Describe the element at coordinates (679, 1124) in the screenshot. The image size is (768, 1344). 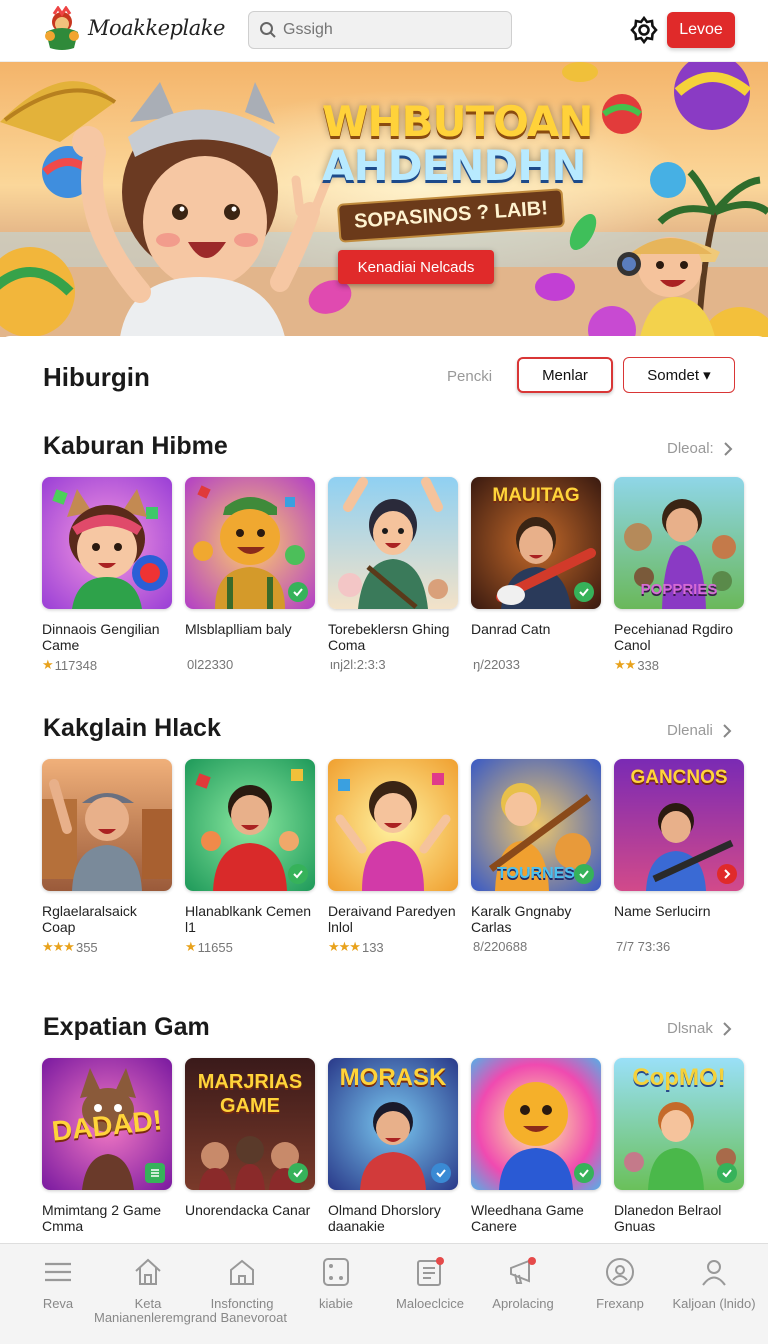
I see `game-thumbnail: CopMO!` at that location.